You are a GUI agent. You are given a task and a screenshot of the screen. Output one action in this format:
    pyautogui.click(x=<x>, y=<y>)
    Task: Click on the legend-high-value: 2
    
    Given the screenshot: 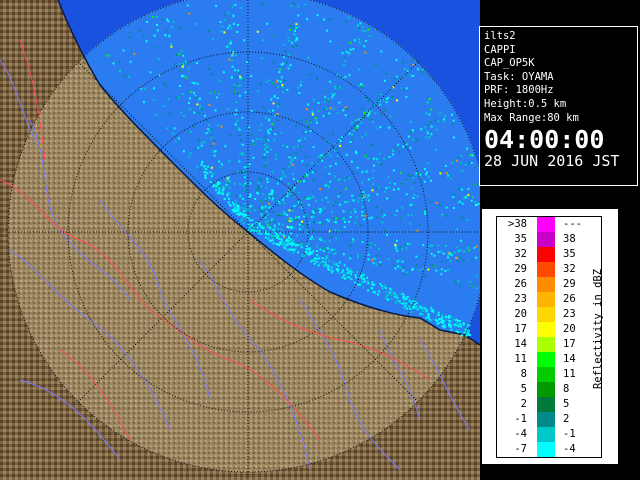 What is the action you would take?
    pyautogui.click(x=566, y=419)
    